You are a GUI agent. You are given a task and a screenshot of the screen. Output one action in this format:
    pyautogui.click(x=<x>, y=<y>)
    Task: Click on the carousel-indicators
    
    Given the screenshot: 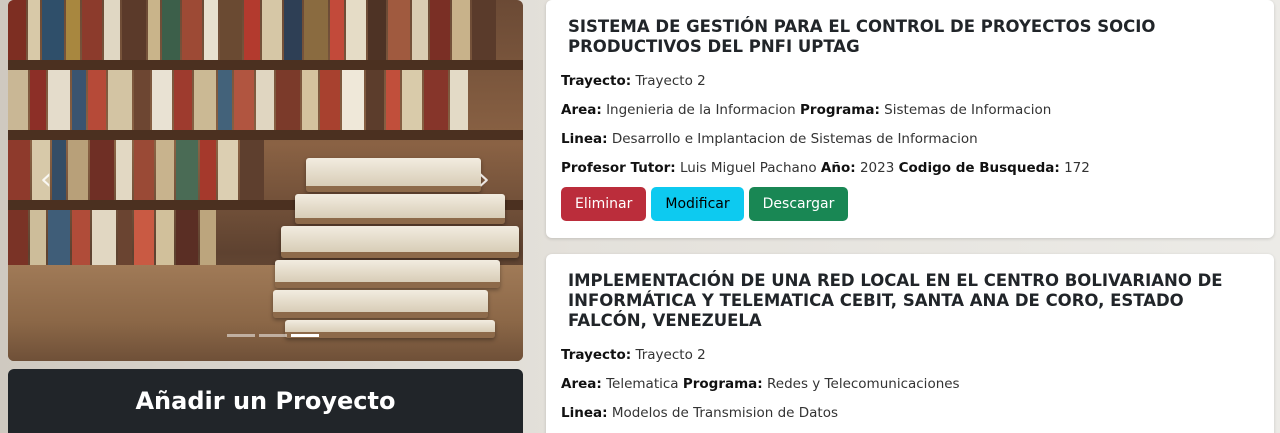 What is the action you would take?
    pyautogui.click(x=273, y=335)
    